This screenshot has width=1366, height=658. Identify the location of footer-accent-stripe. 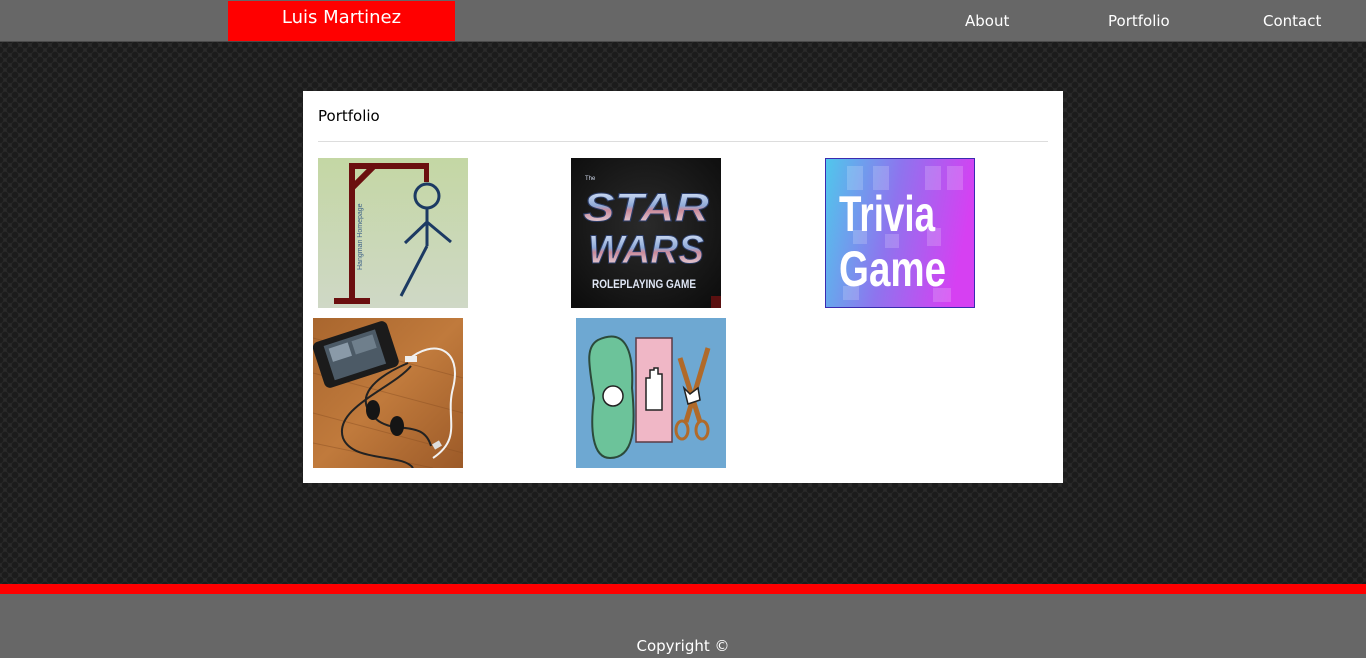
(683, 589).